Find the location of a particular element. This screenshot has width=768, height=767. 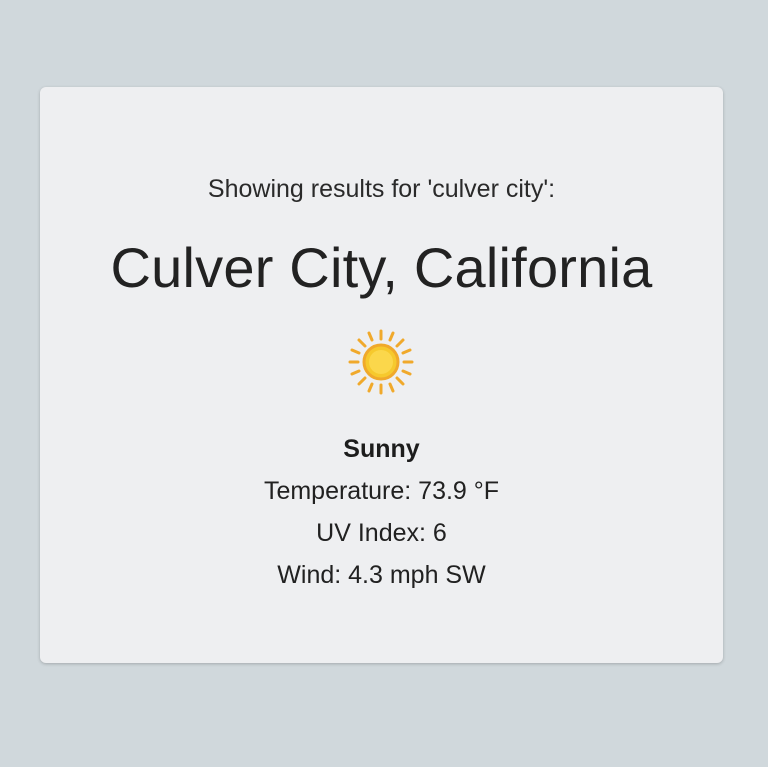

weather-condition: Sunny is located at coordinates (381, 449).